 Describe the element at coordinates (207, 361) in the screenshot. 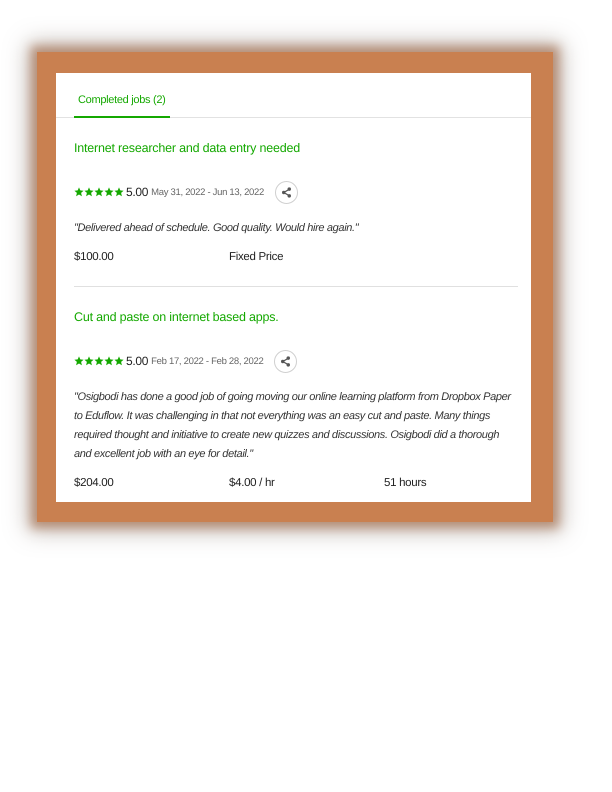

I see `date-range: Feb 17, 2022 - Feb 28, 2022` at that location.